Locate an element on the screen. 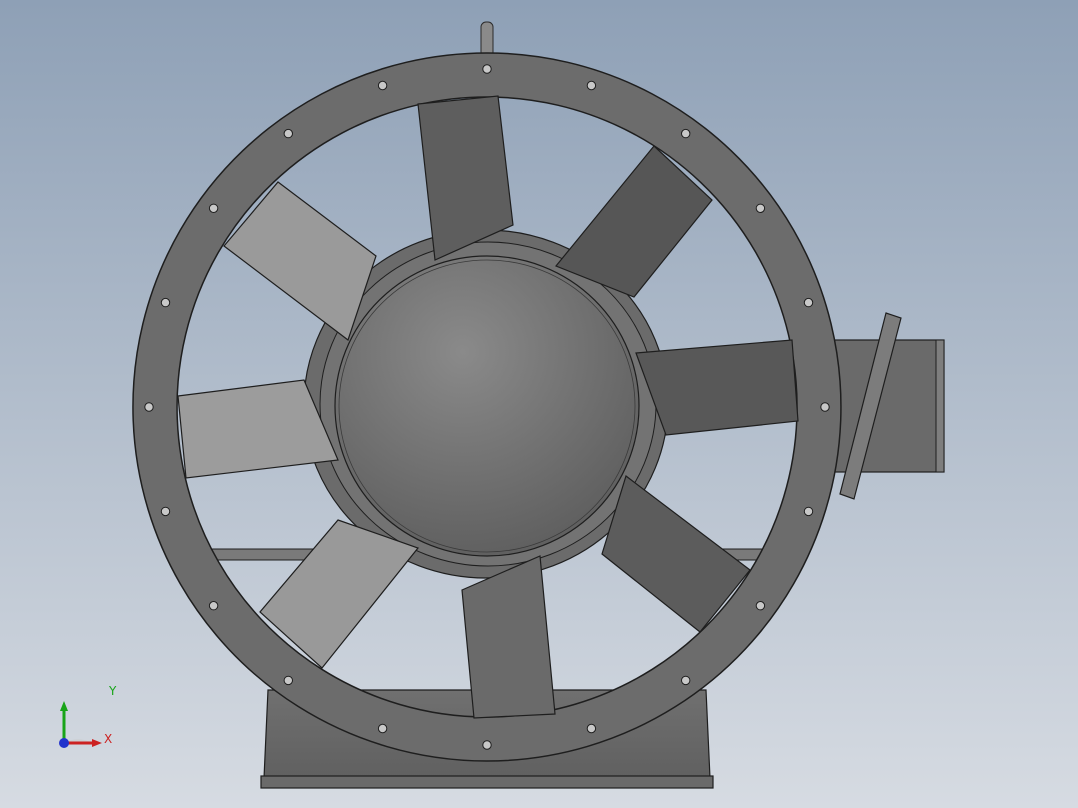 This screenshot has height=808, width=1078. motor-housing is located at coordinates (885, 406).